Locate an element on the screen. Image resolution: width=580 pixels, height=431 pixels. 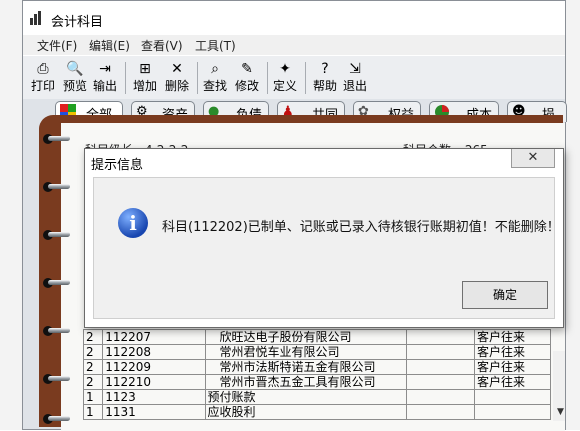
menu-edit: 编辑(E) is located at coordinates (109, 45).